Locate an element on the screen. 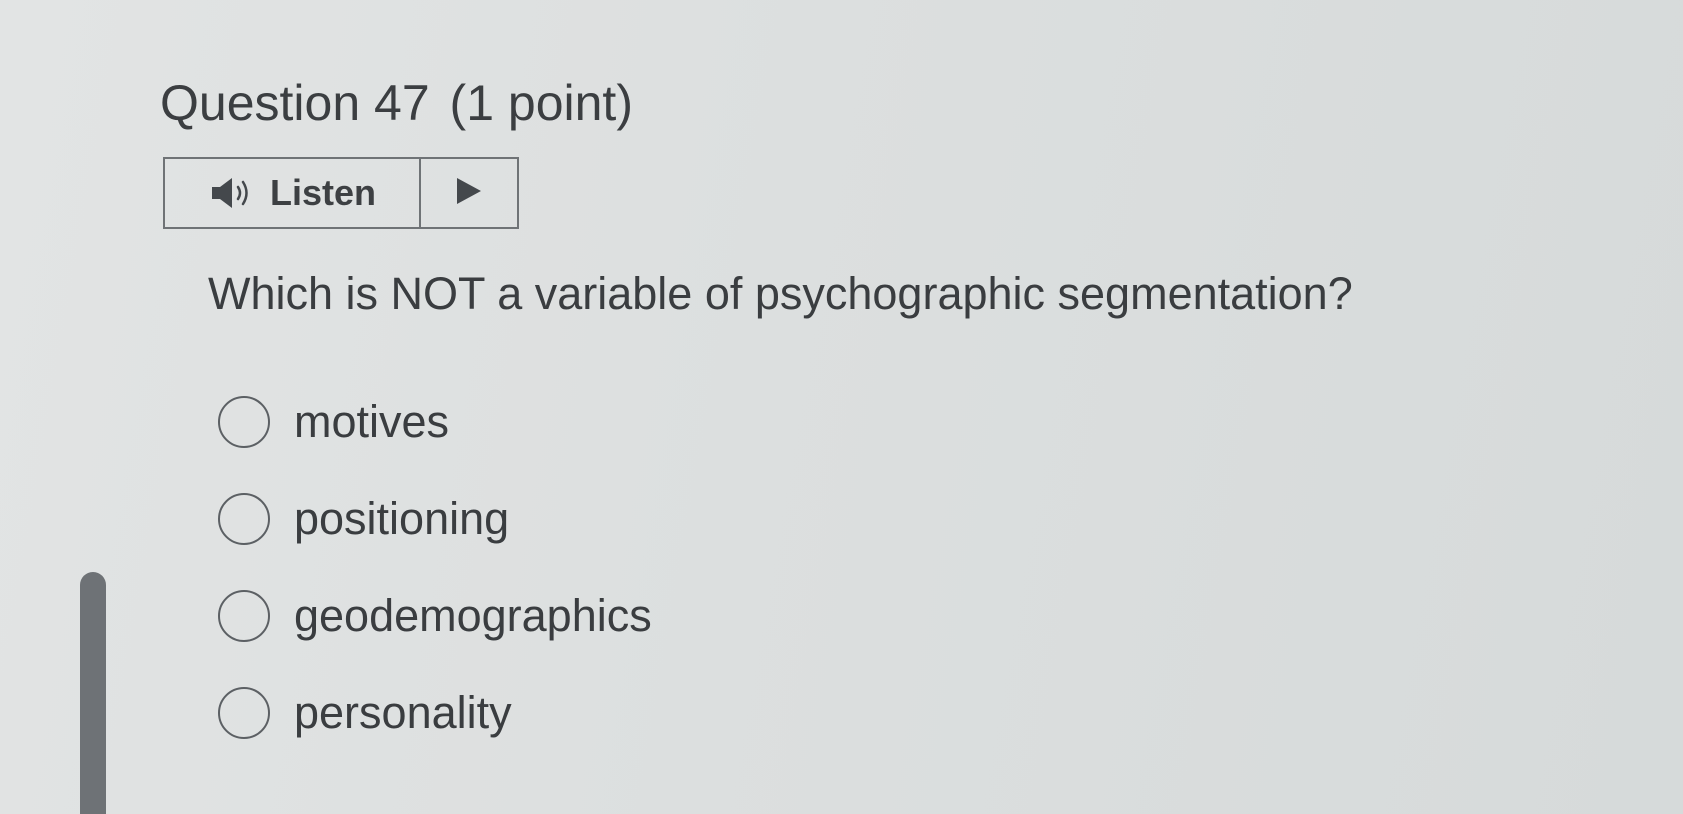 The image size is (1683, 814). answer-option-positioning: positioning is located at coordinates (435, 519).